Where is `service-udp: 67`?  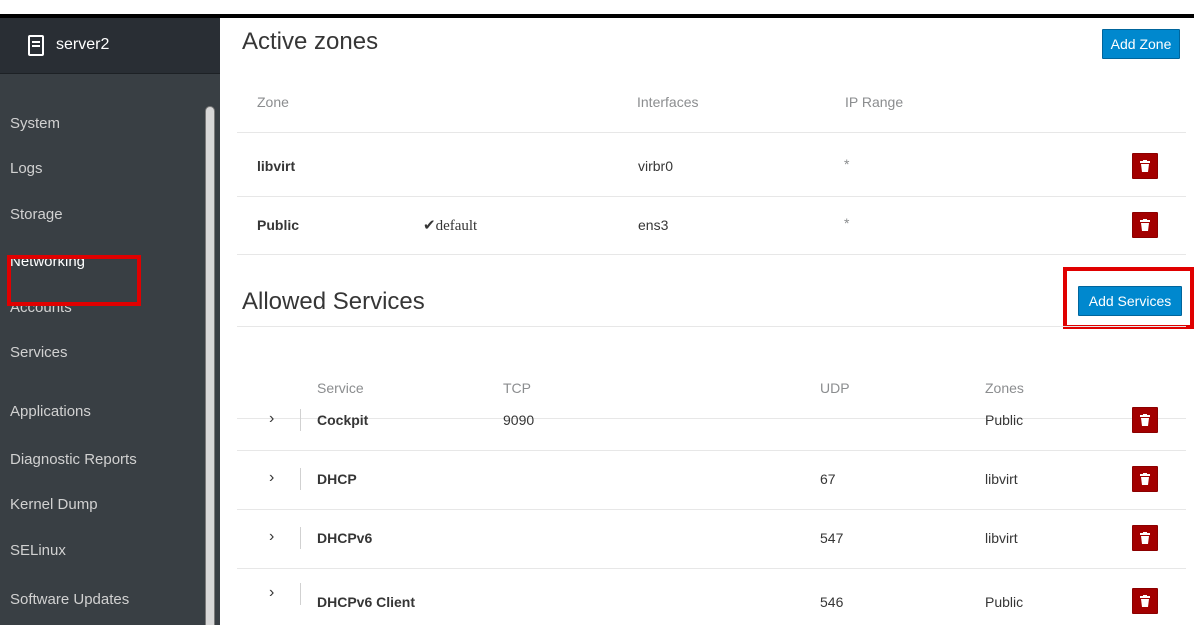 service-udp: 67 is located at coordinates (828, 479).